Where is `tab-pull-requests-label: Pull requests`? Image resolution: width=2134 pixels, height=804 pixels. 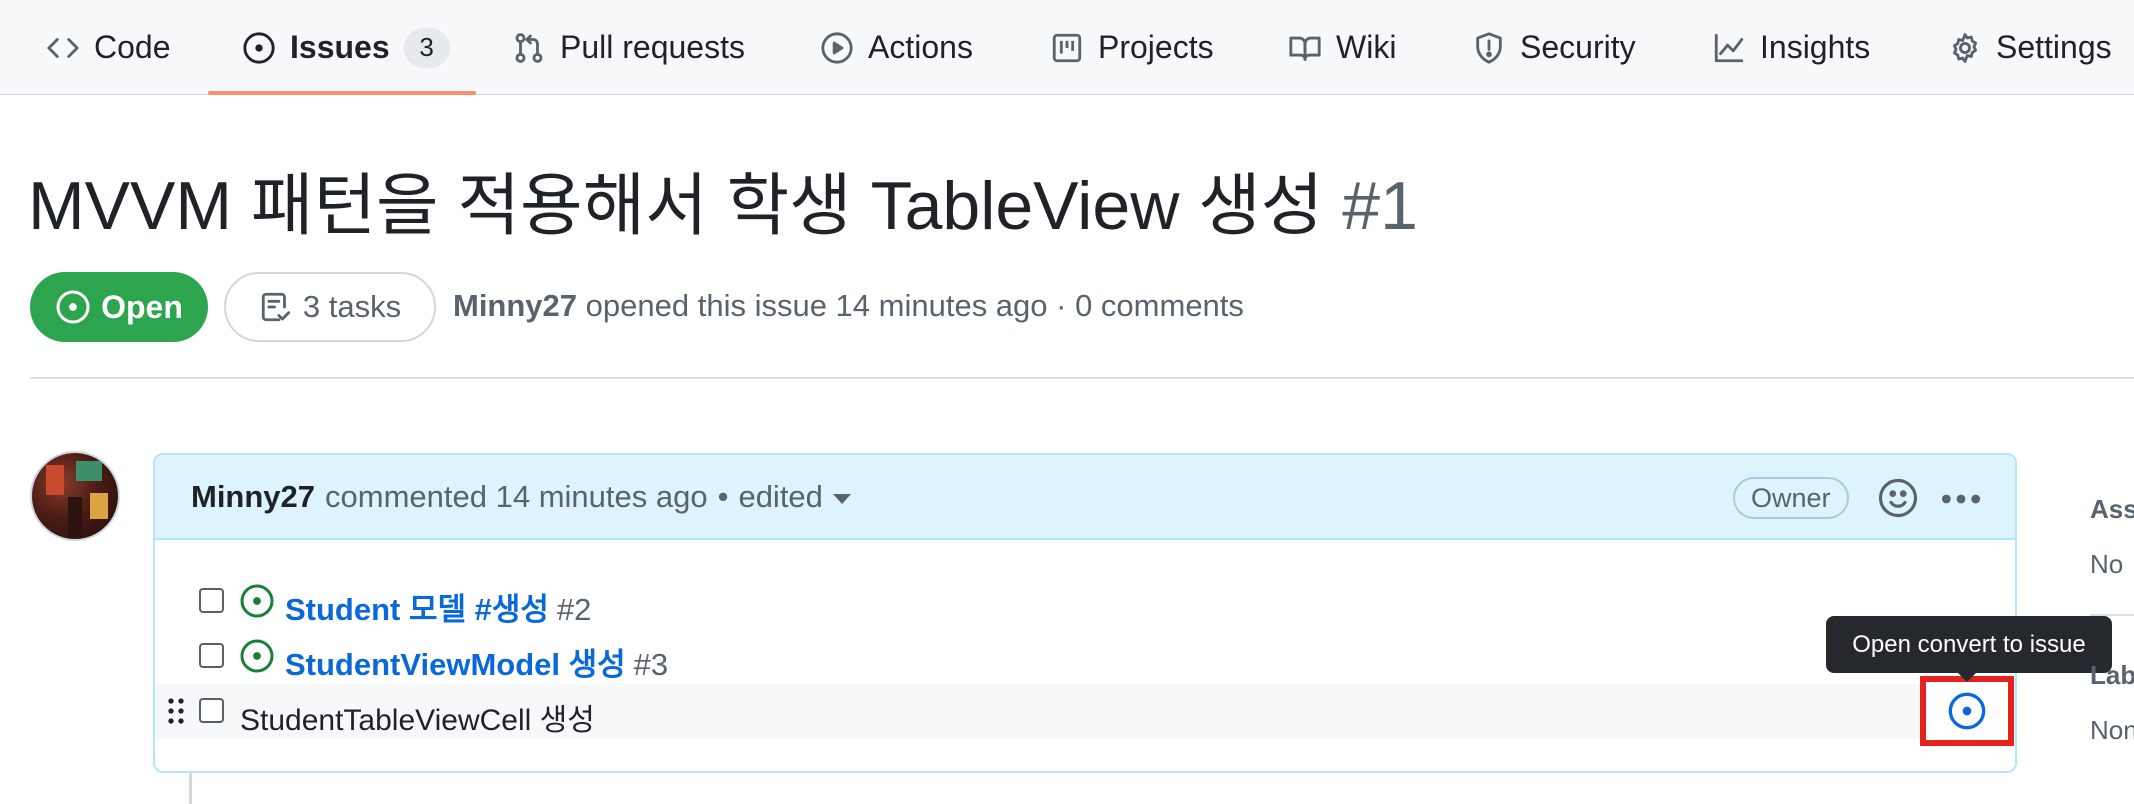 tab-pull-requests-label: Pull requests is located at coordinates (652, 47).